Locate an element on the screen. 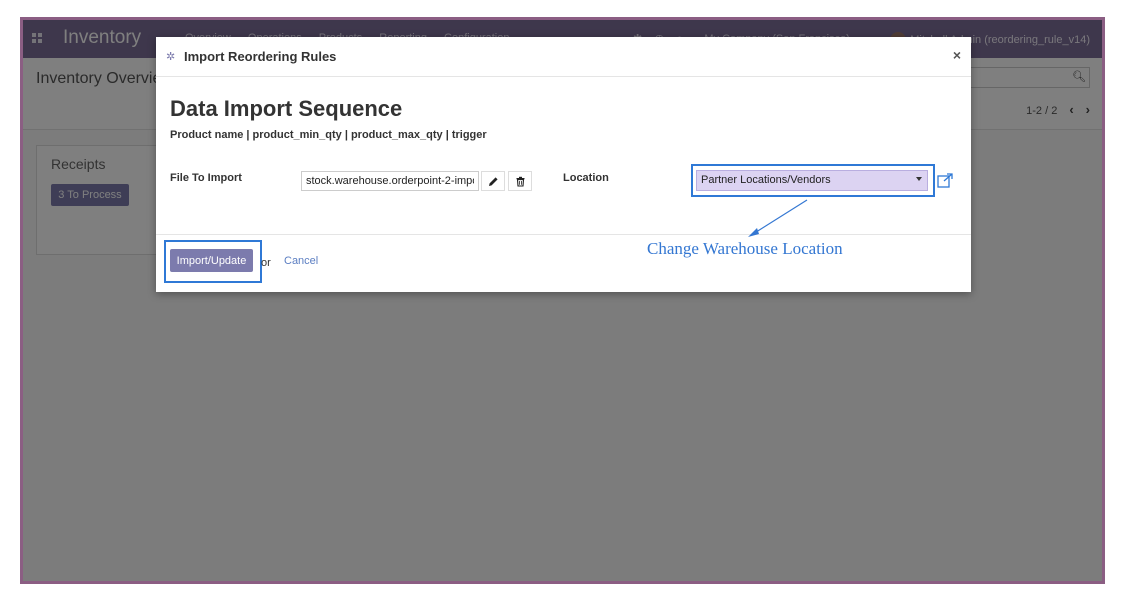  sequence-title: Data Import Sequence is located at coordinates (286, 108).